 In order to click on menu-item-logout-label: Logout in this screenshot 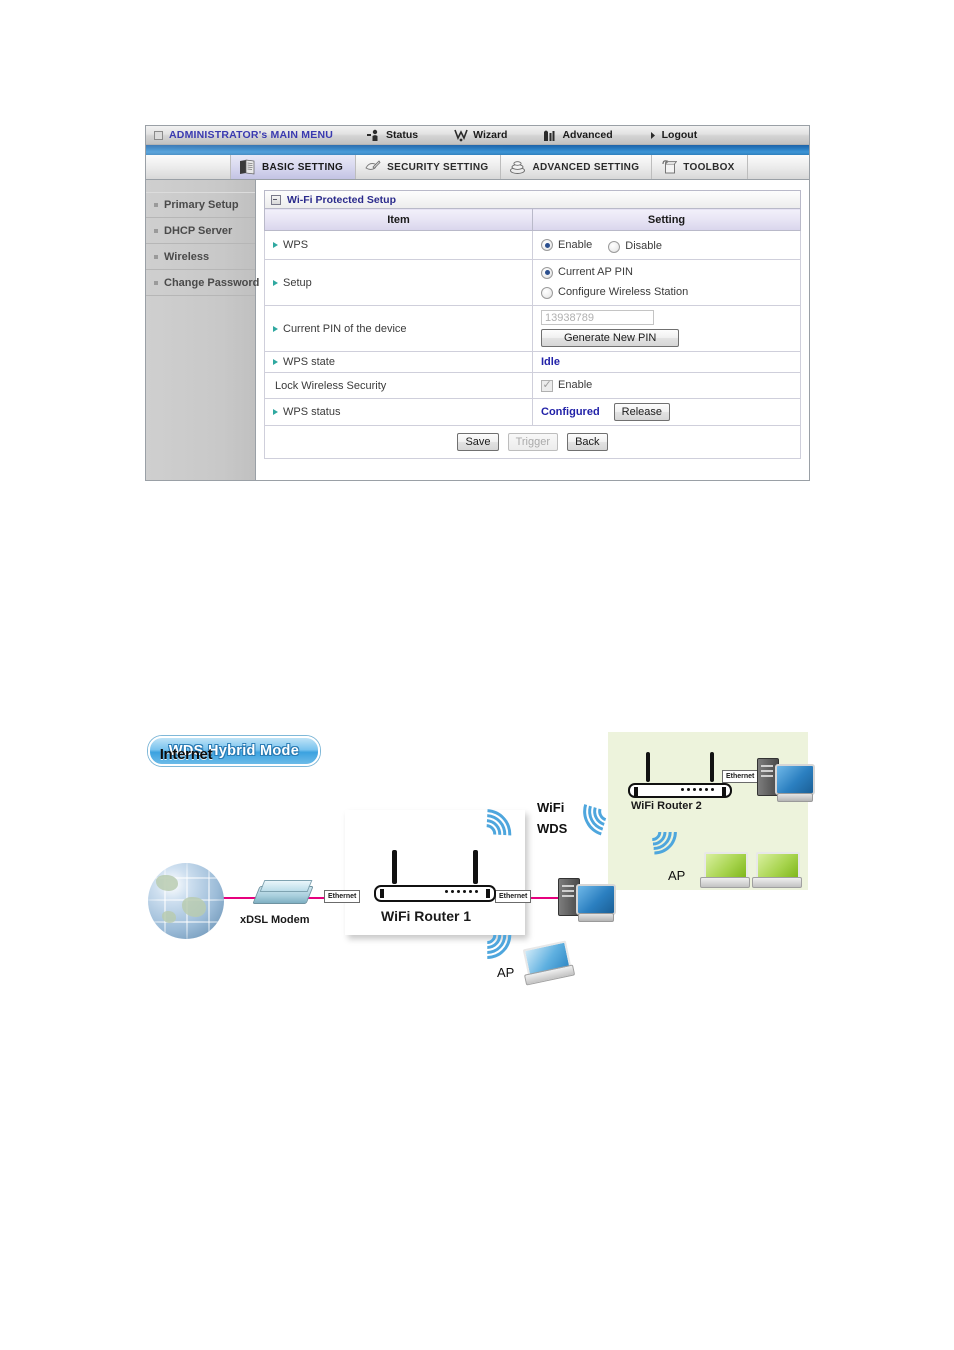, I will do `click(679, 135)`.